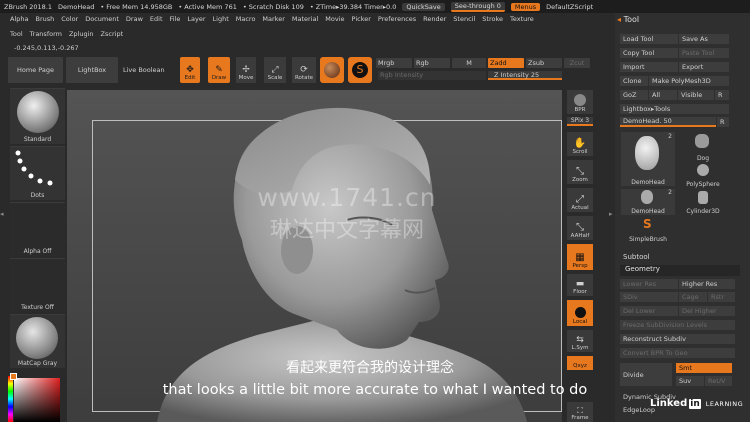 Image resolution: width=750 pixels, height=422 pixels. I want to click on material-swatch, so click(332, 70).